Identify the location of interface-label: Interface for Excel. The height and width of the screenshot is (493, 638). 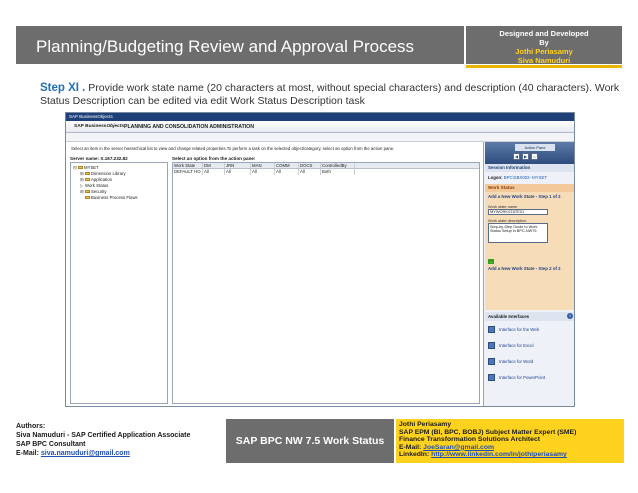
(516, 345).